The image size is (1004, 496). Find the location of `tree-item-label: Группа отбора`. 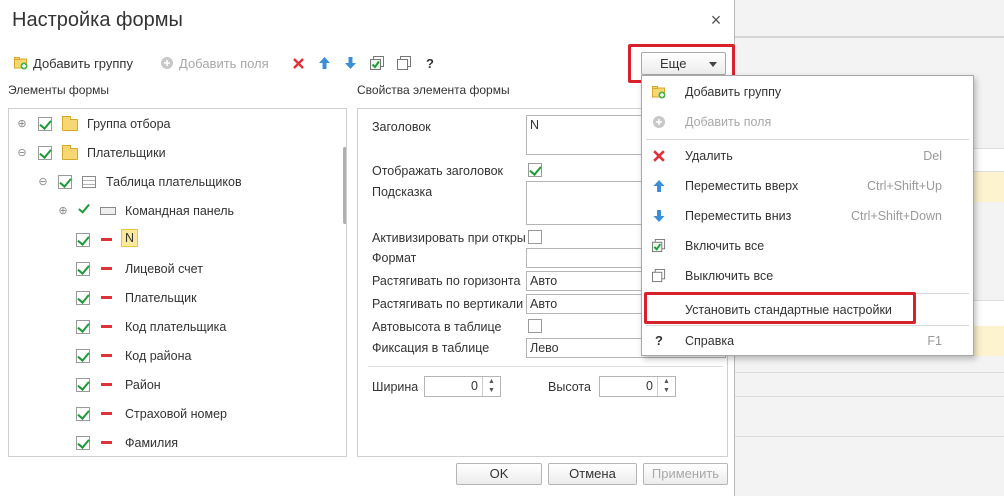

tree-item-label: Группа отбора is located at coordinates (129, 124).